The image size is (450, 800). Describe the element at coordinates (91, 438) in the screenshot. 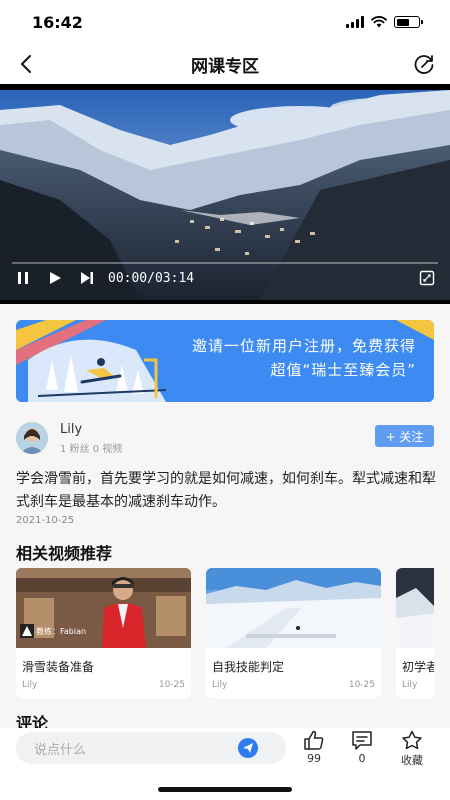

I see `author-info: Lily 1 粉丝 0 视频` at that location.